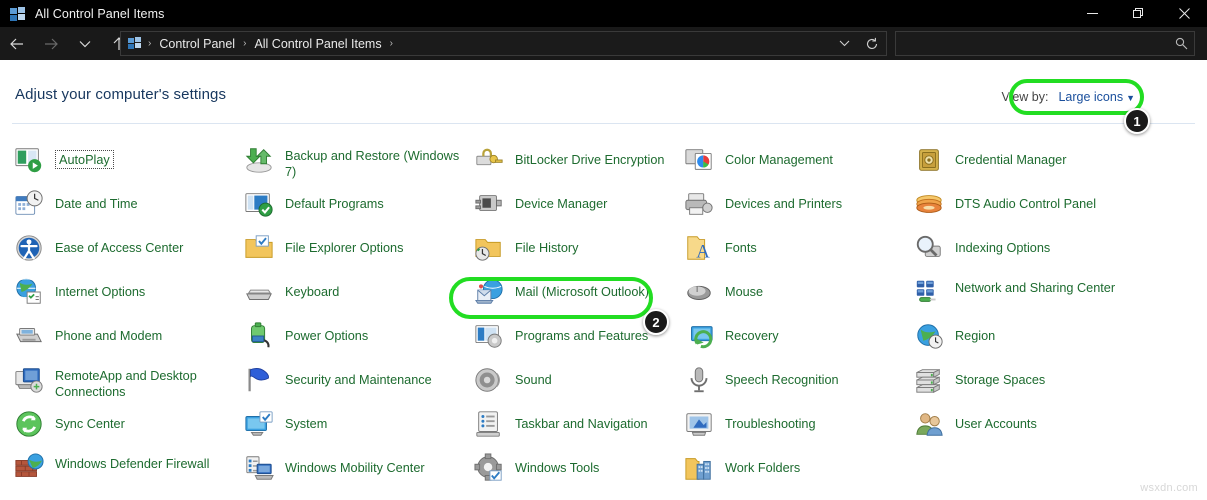  I want to click on control-panel-item-label: Keyboard, so click(312, 289).